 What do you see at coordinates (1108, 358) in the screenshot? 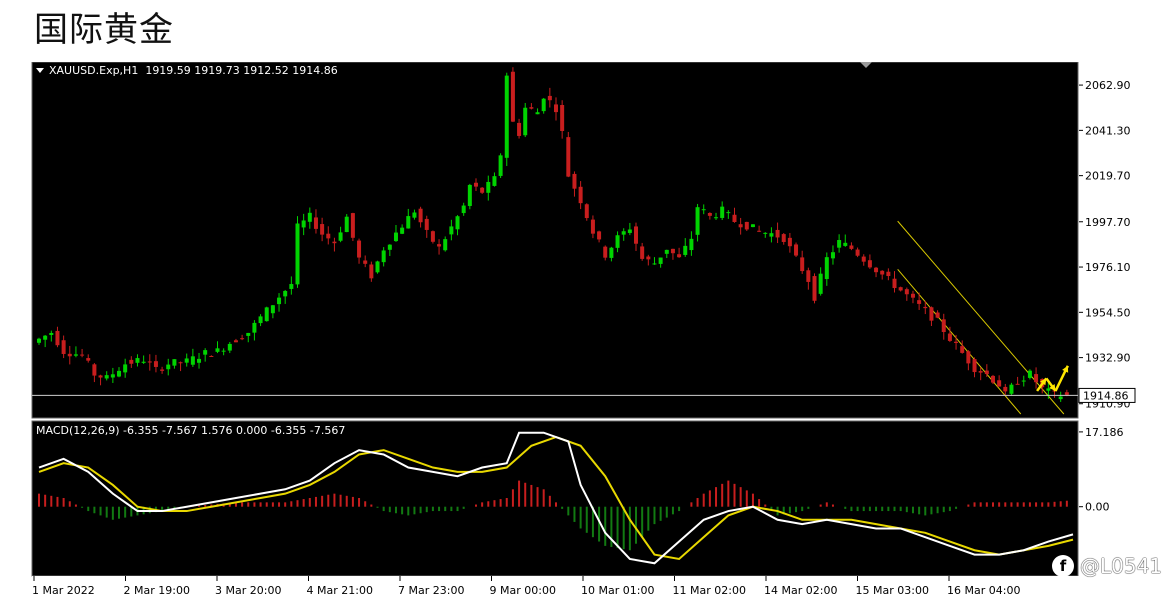
I see `price-tick-label: 1932.90` at bounding box center [1108, 358].